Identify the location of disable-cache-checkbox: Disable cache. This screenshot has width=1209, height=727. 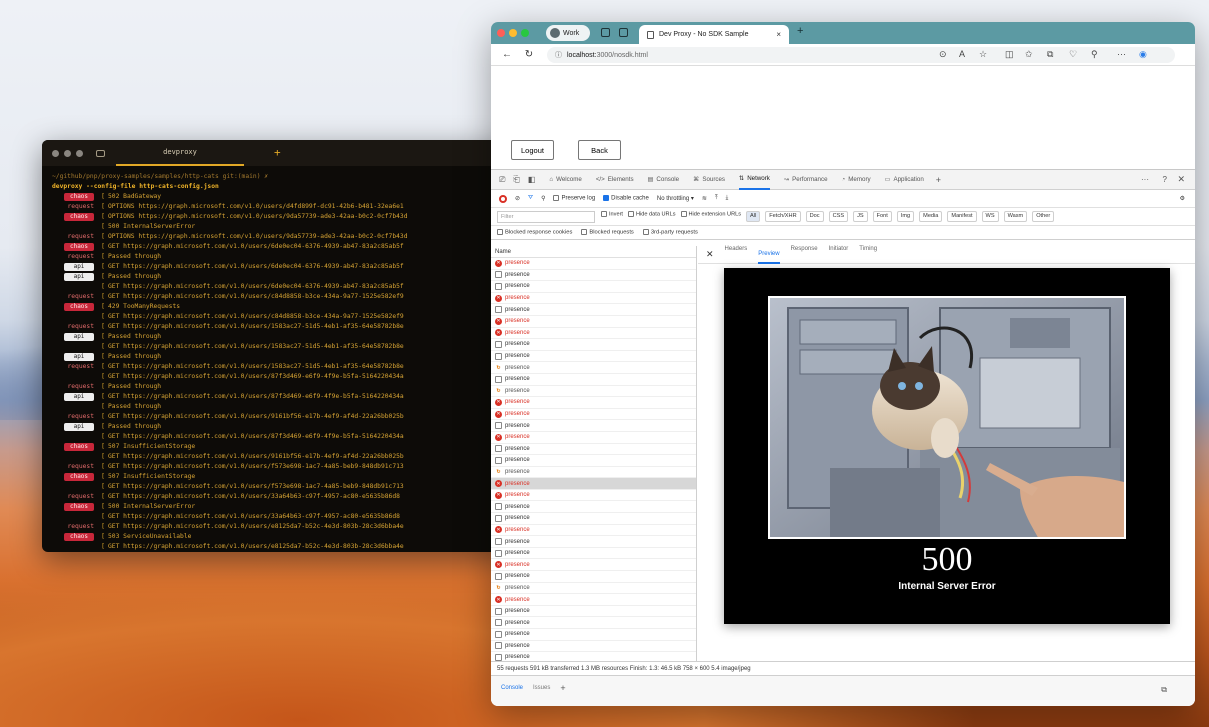
(626, 198).